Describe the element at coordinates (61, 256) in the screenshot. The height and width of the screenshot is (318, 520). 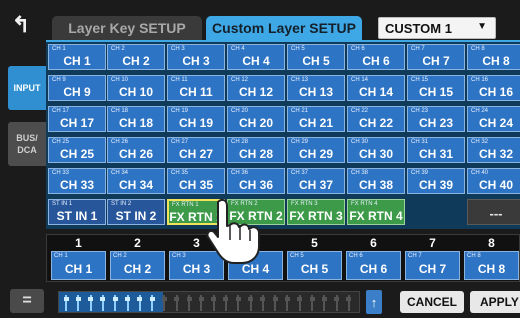
I see `strip-slot-small-label: CH 1` at that location.